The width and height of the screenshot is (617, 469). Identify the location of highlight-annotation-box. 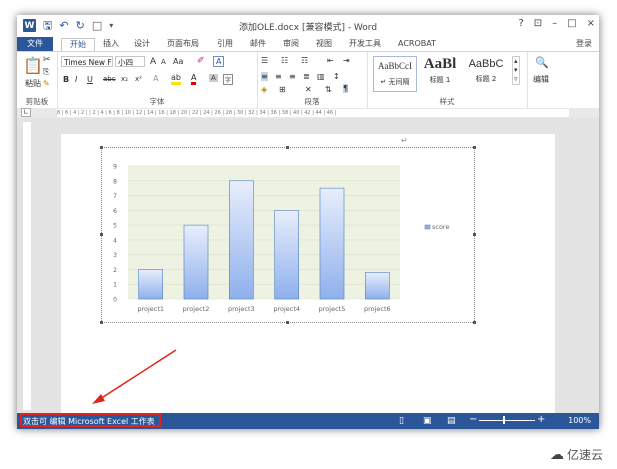
(90, 420).